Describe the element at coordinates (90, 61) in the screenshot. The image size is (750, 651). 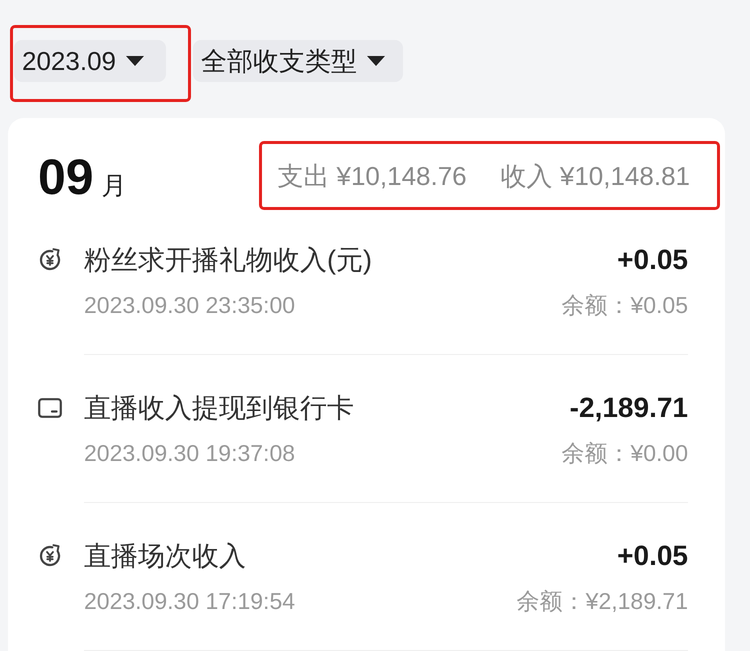
I see `filter-dropdown: 2023.09` at that location.